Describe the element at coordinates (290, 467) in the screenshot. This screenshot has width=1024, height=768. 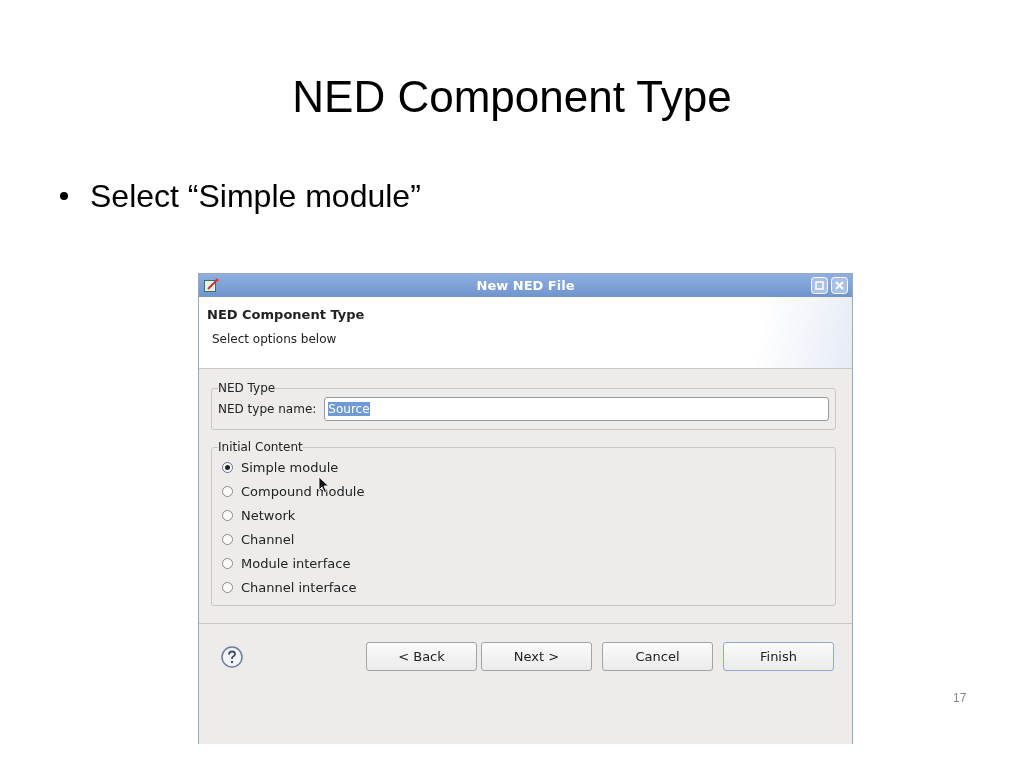
I see `option-label: Simple module` at that location.